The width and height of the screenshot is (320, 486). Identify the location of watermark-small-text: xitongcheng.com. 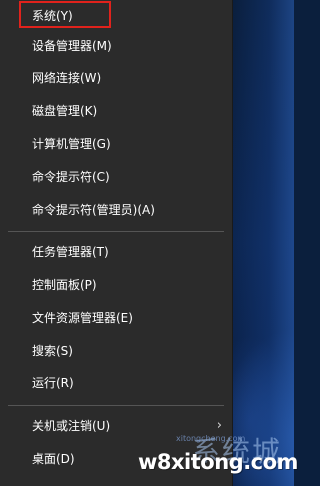
(211, 438).